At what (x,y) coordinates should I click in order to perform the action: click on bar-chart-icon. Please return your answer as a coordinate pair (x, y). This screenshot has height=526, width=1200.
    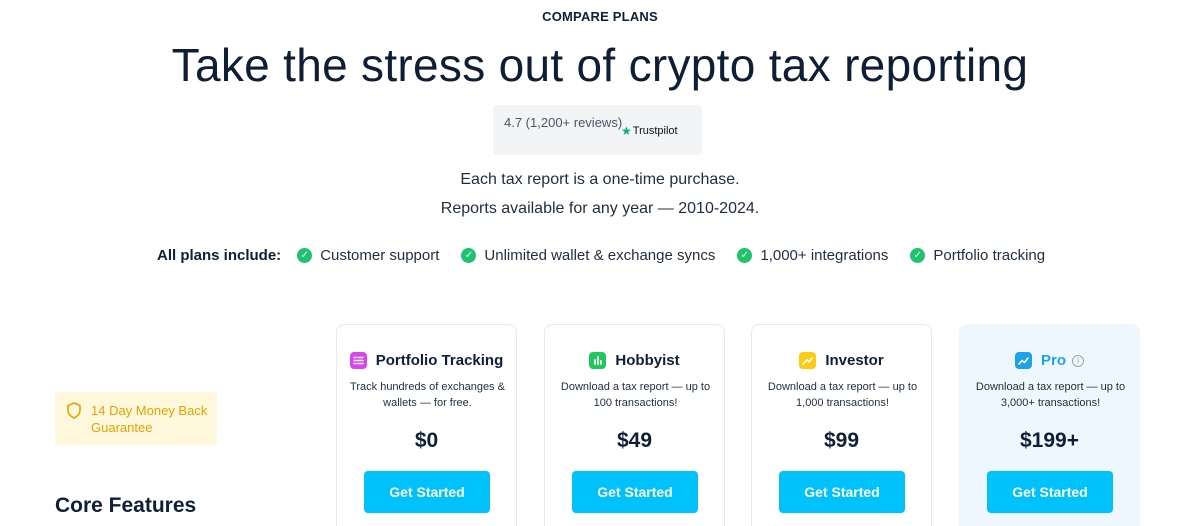
    Looking at the image, I should click on (598, 360).